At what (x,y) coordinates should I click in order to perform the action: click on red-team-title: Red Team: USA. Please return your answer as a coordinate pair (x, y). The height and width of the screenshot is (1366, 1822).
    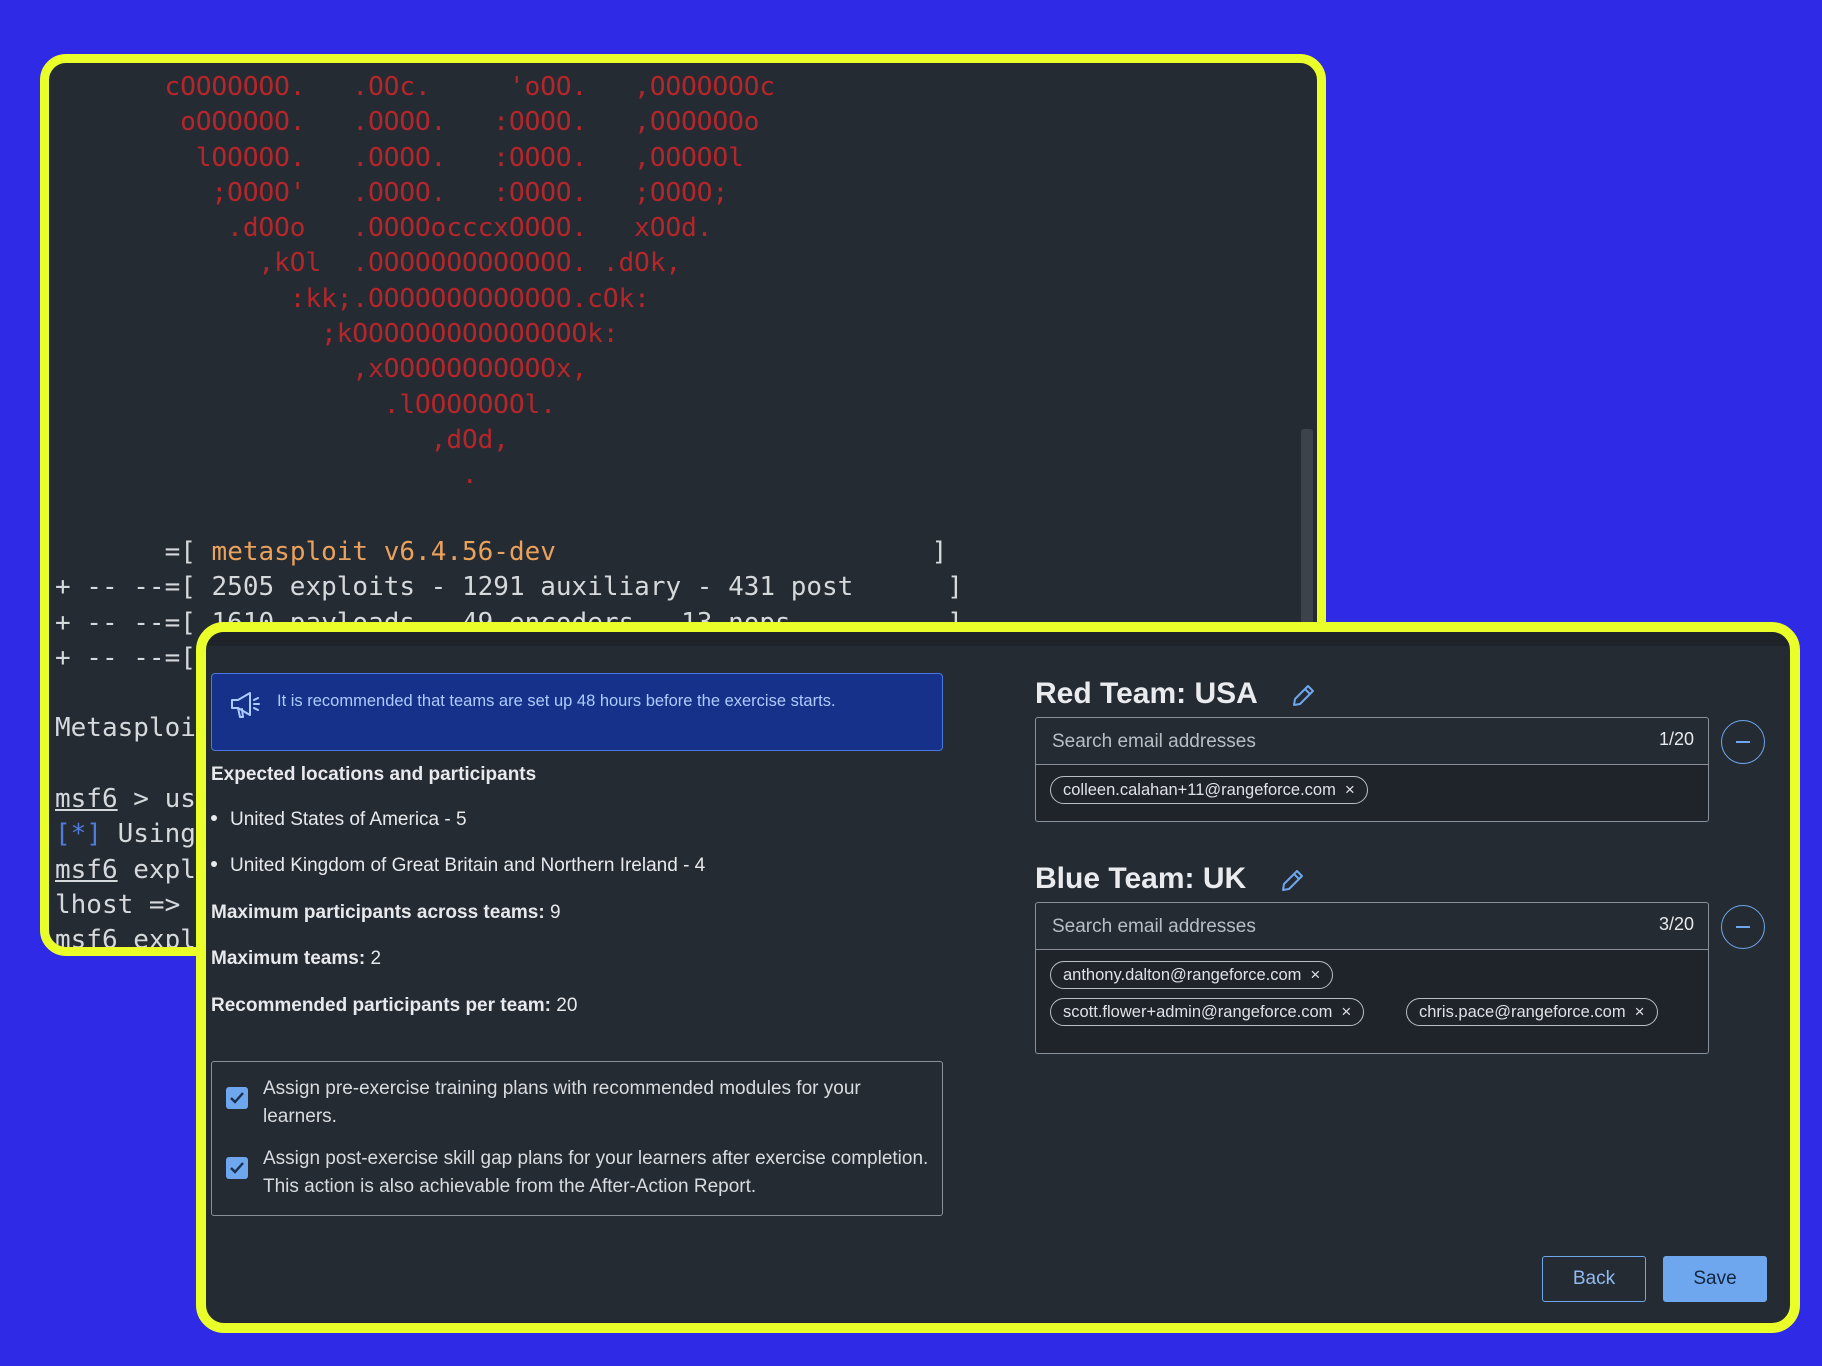
    Looking at the image, I should click on (1146, 693).